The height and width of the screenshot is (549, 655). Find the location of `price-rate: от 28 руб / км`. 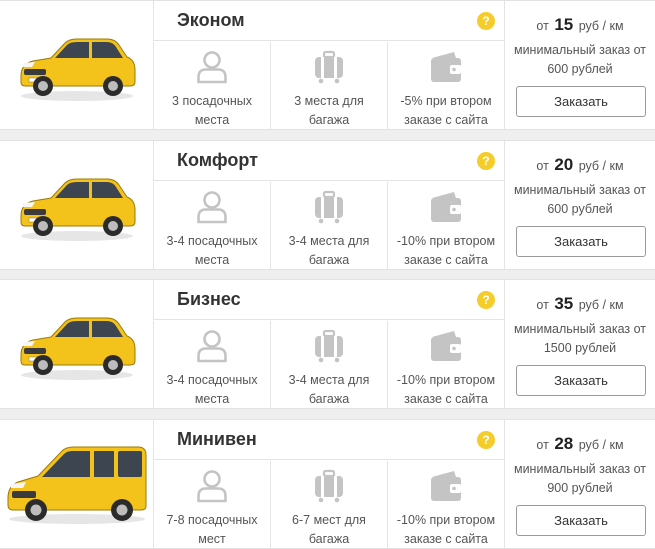

price-rate: от 28 руб / км is located at coordinates (580, 444).